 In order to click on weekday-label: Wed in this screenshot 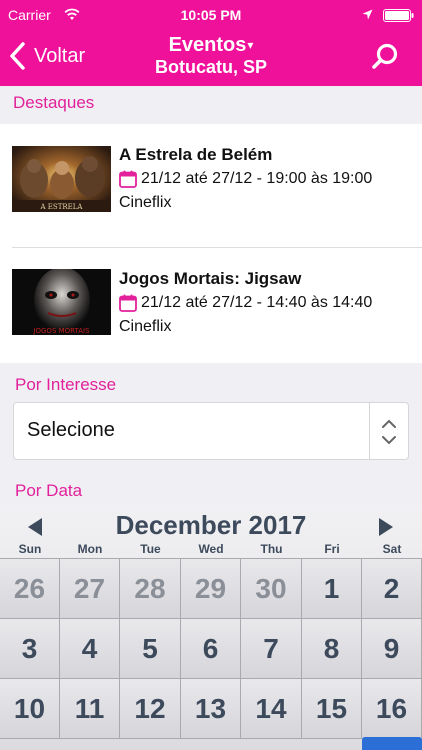, I will do `click(211, 549)`.